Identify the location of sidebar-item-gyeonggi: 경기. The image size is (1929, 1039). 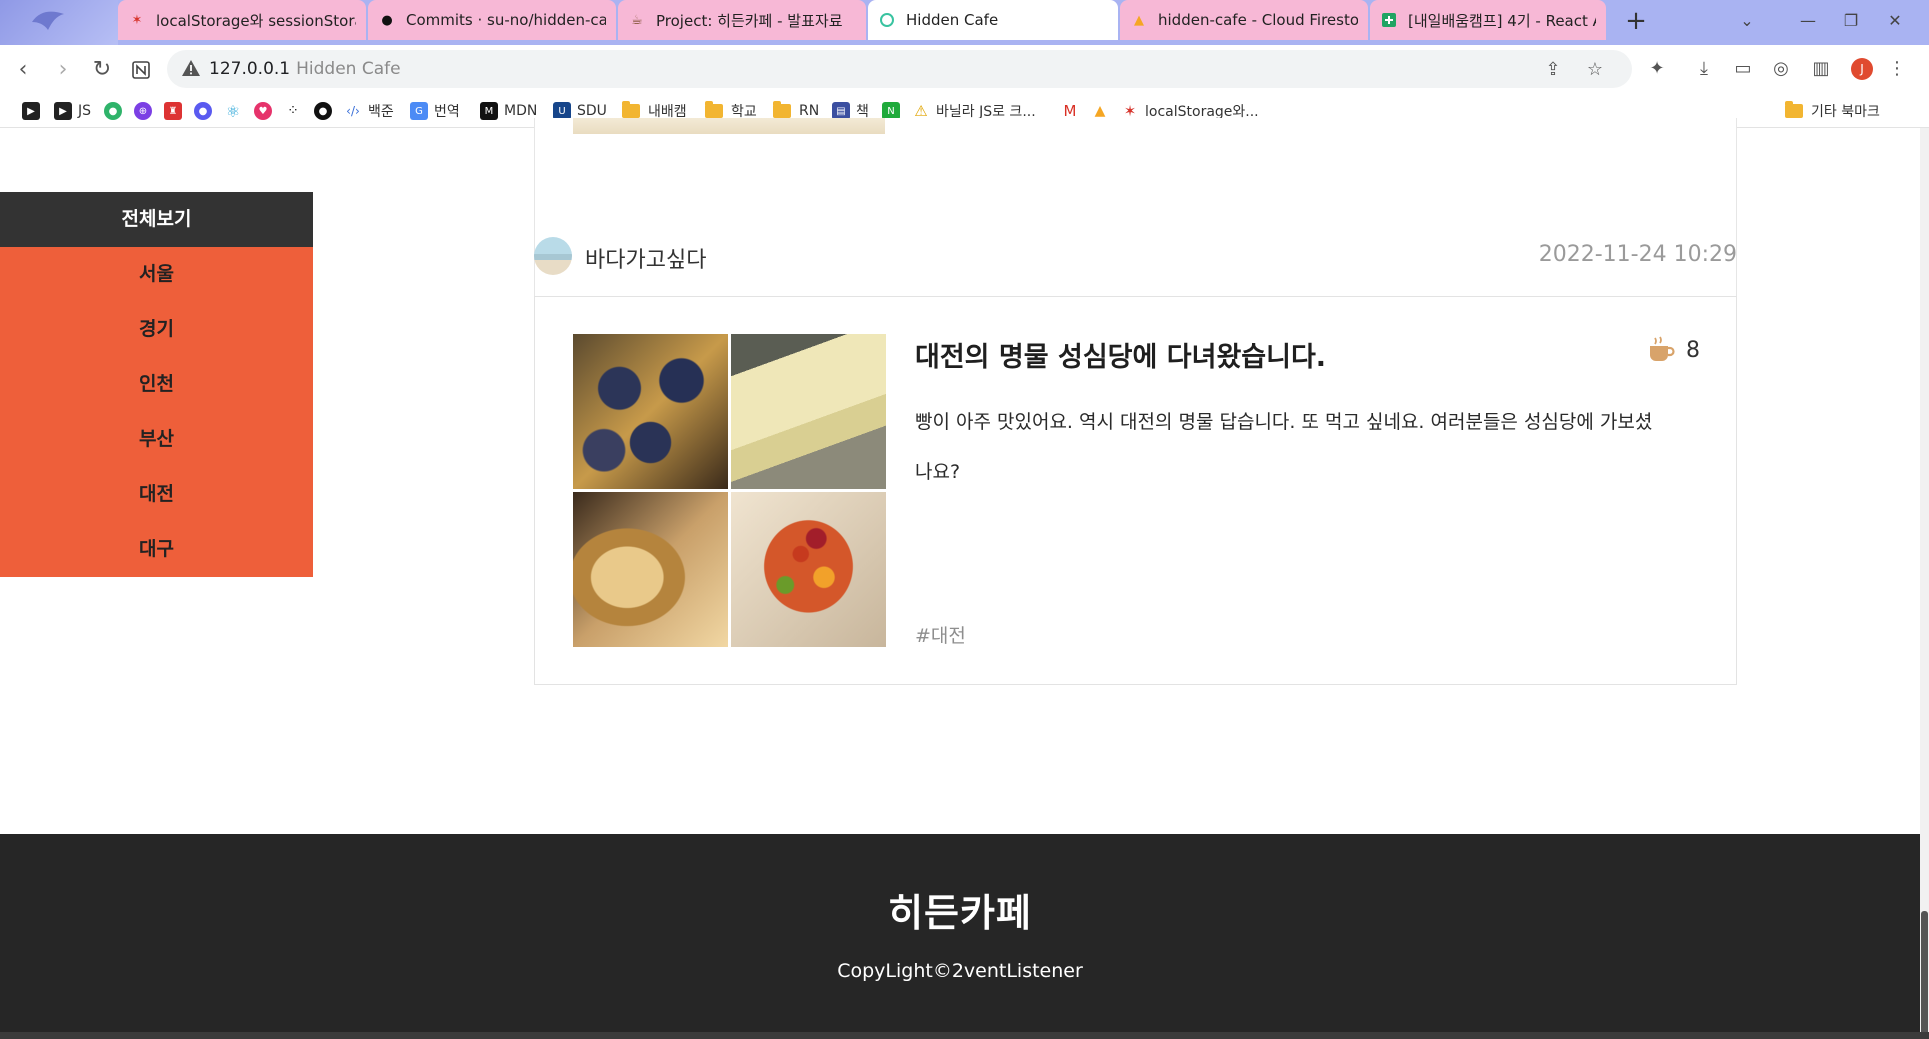
(156, 329).